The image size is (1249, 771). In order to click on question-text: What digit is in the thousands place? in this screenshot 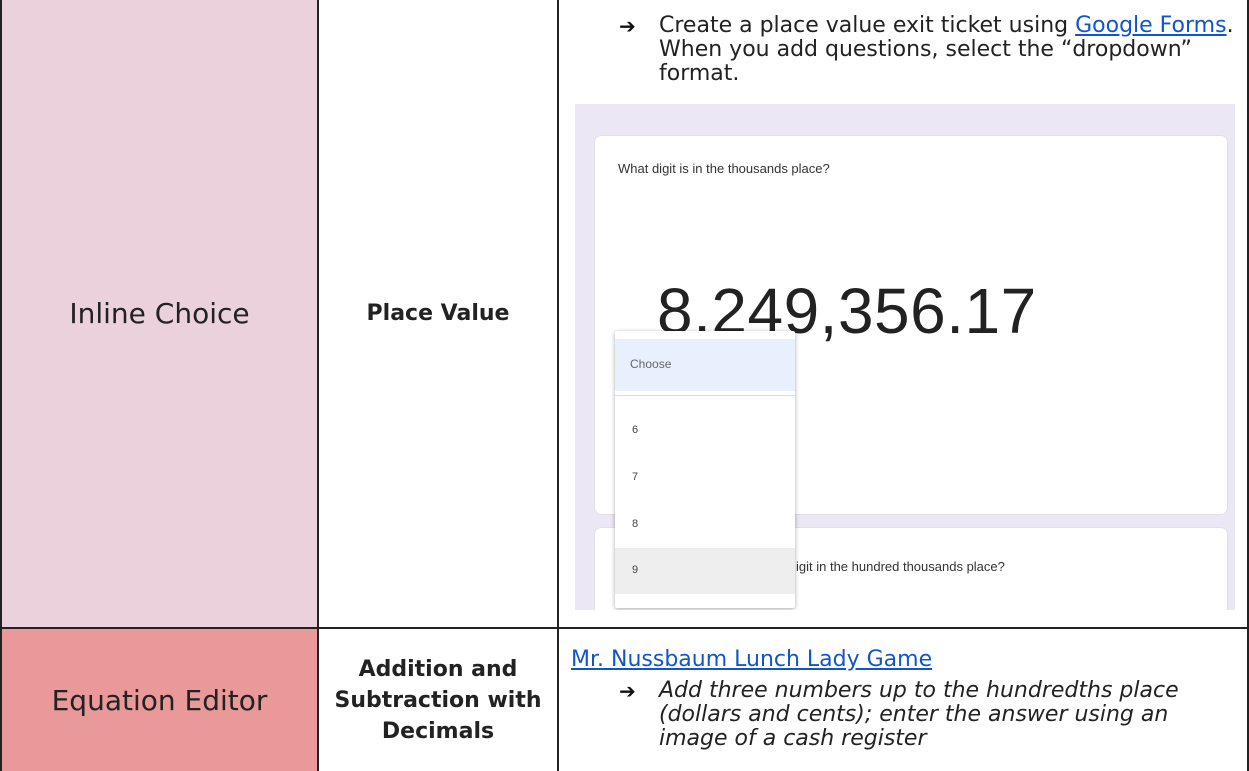, I will do `click(724, 168)`.